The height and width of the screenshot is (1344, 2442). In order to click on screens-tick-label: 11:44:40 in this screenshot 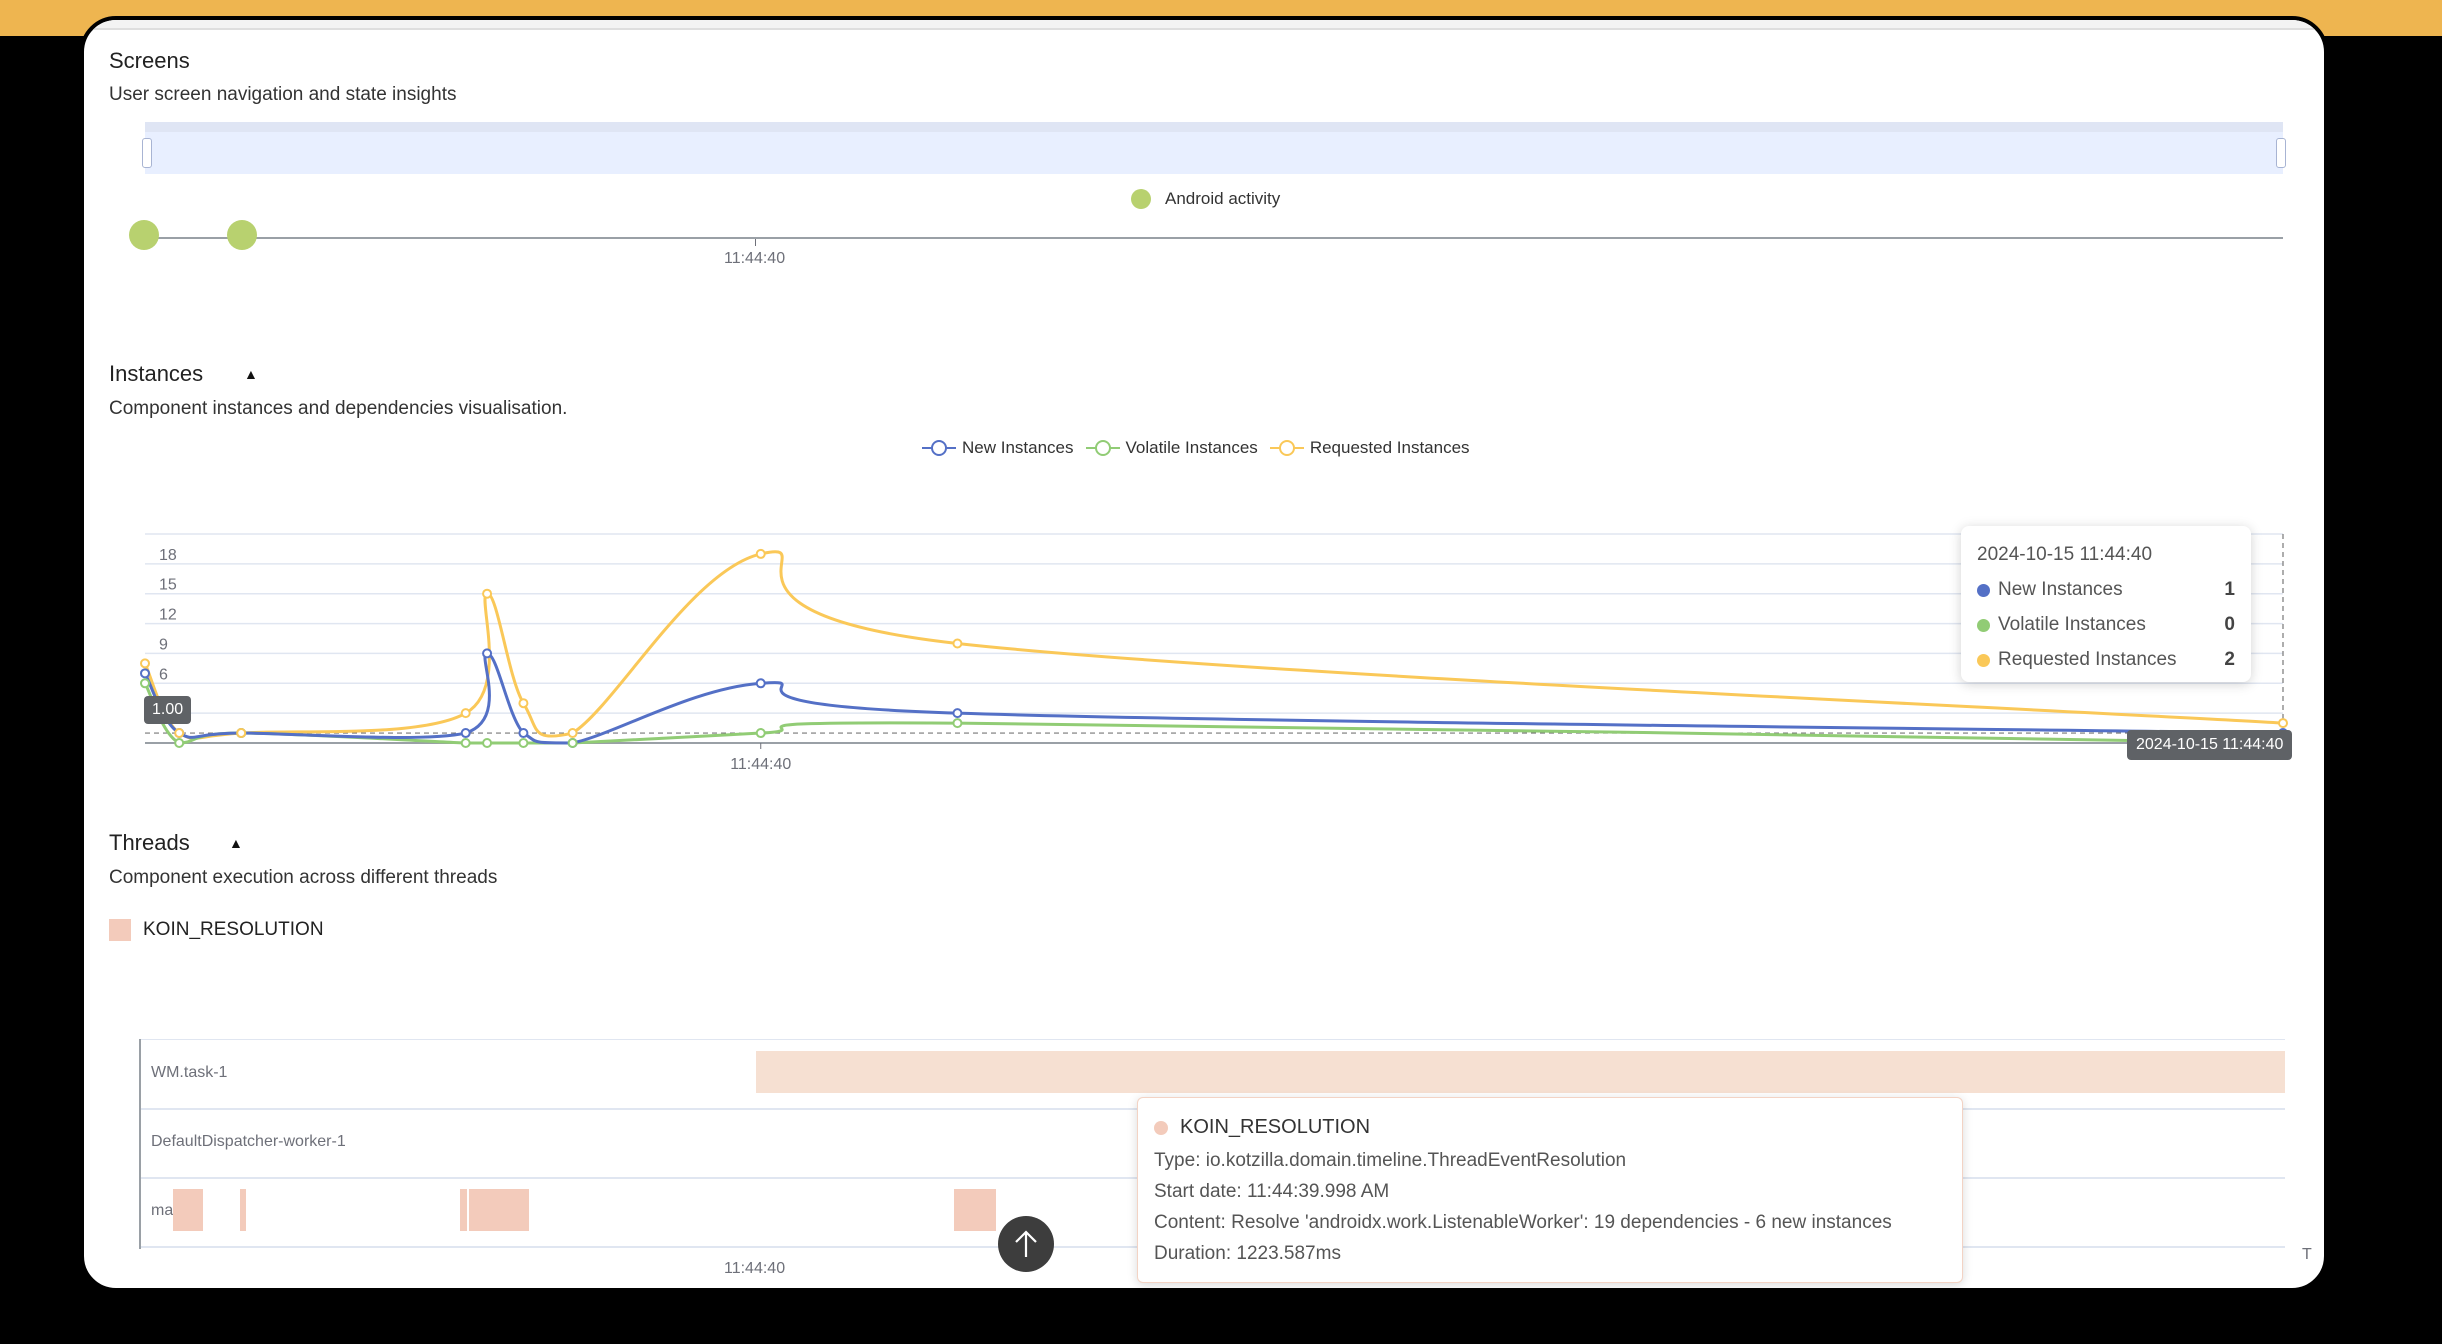, I will do `click(755, 258)`.